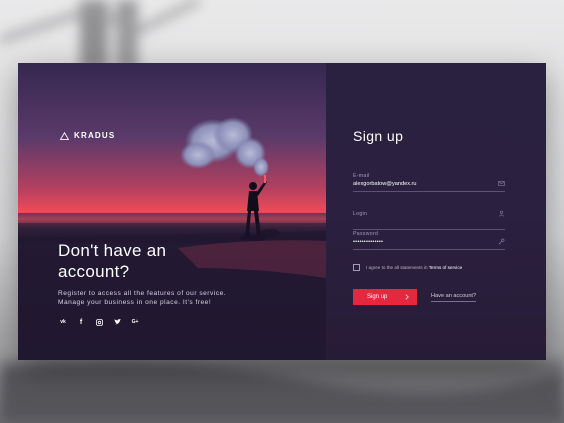  Describe the element at coordinates (94, 271) in the screenshot. I see `hero-headline-line2: account?` at that location.